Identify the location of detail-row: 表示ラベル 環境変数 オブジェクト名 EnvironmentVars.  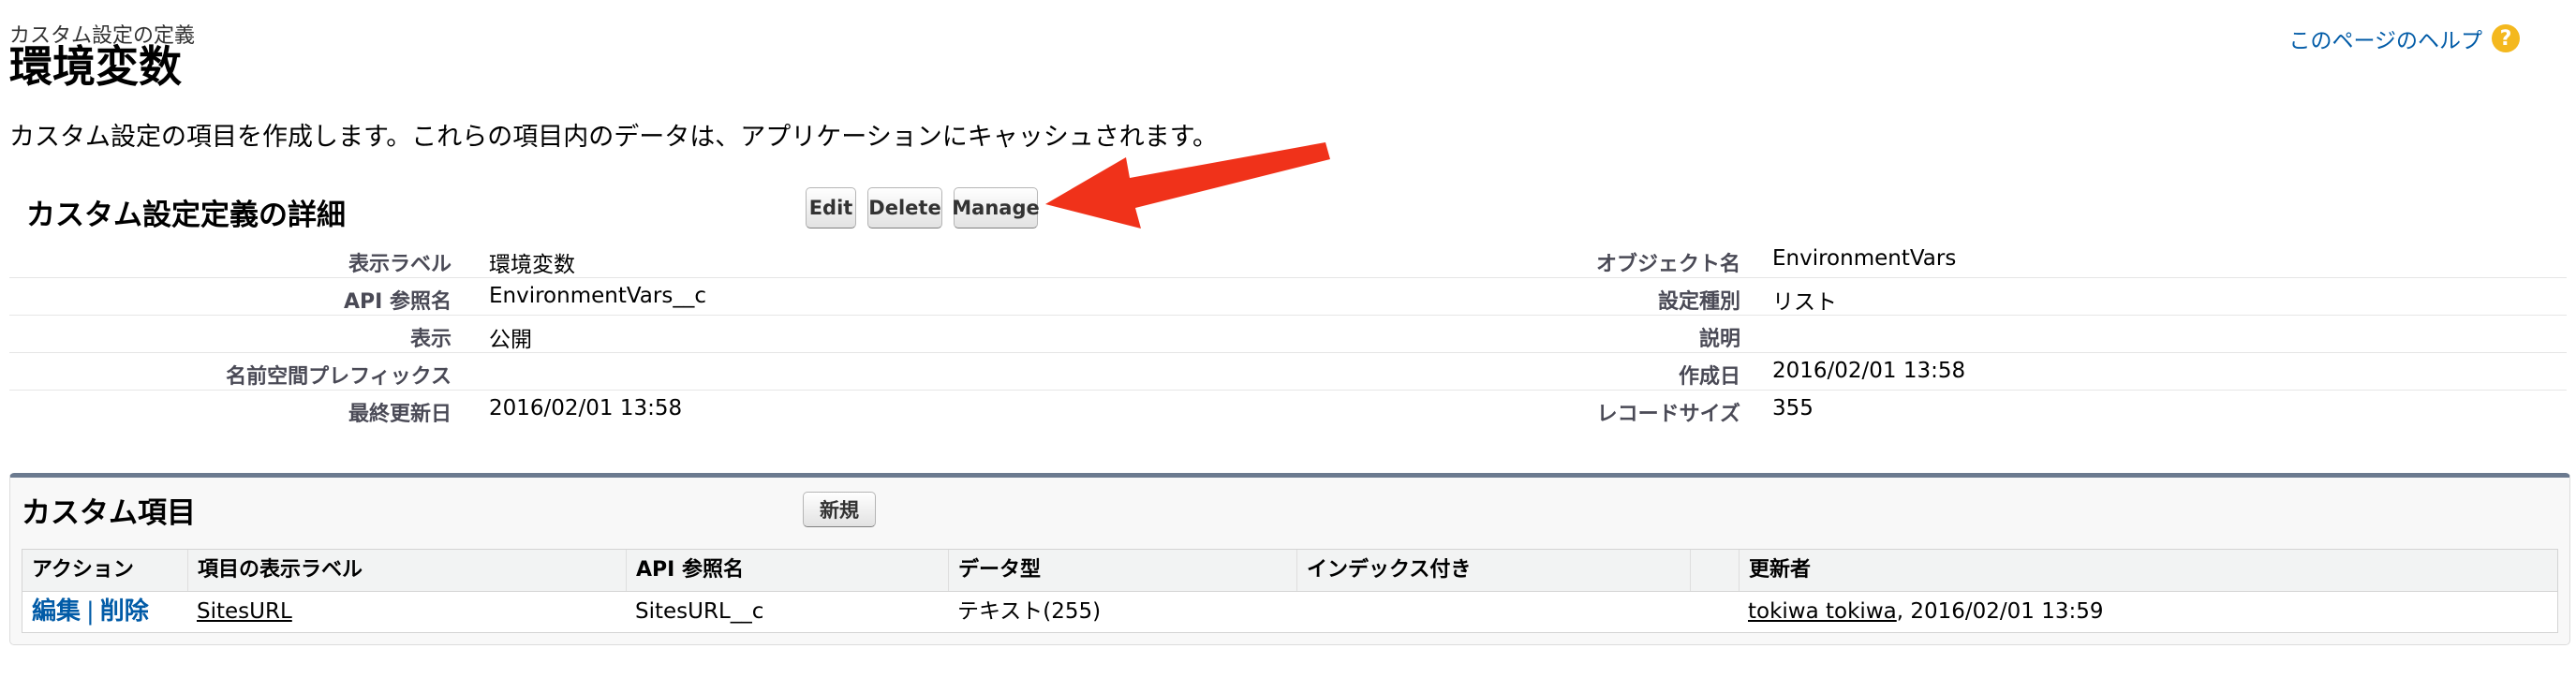
(1288, 259).